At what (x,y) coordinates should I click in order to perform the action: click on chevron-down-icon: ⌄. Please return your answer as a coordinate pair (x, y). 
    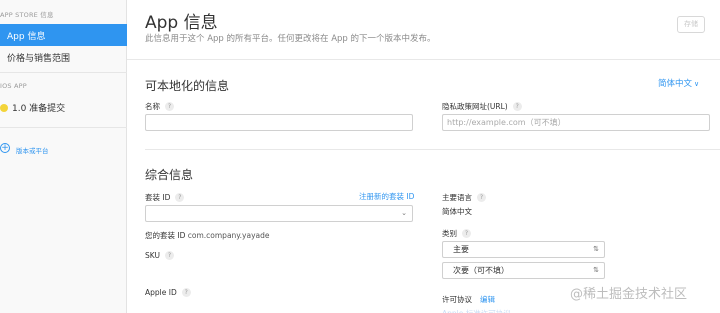
    Looking at the image, I should click on (404, 213).